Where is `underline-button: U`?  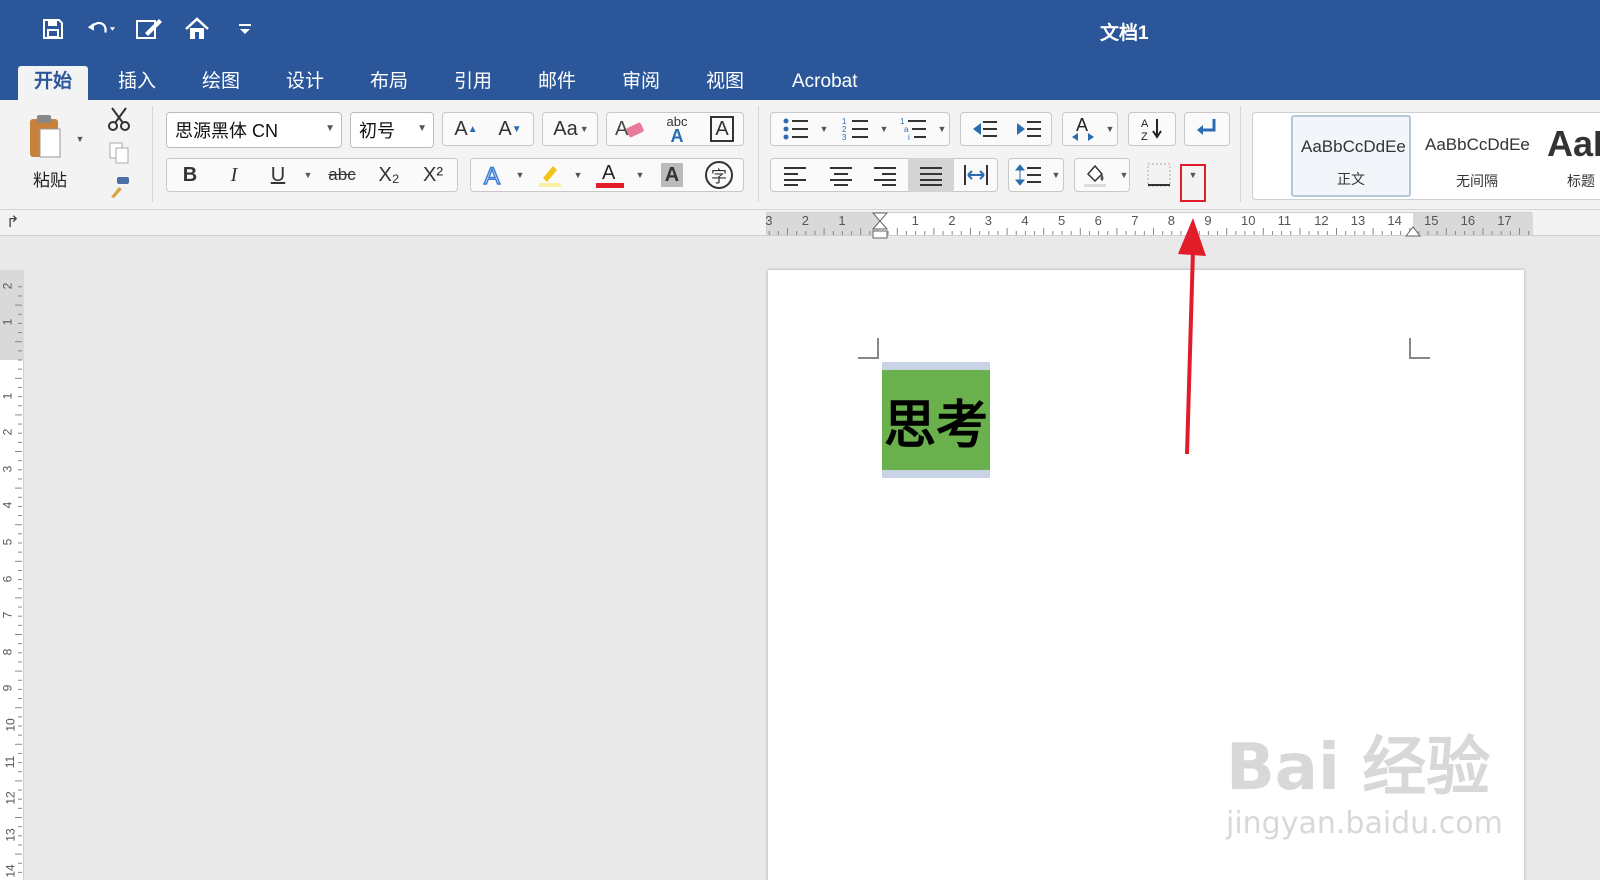
underline-button: U is located at coordinates (278, 175).